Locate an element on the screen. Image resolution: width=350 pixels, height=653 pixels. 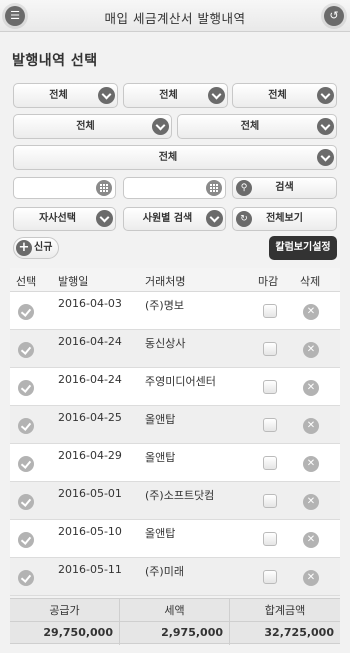
header-closed: 마감 is located at coordinates (268, 281).